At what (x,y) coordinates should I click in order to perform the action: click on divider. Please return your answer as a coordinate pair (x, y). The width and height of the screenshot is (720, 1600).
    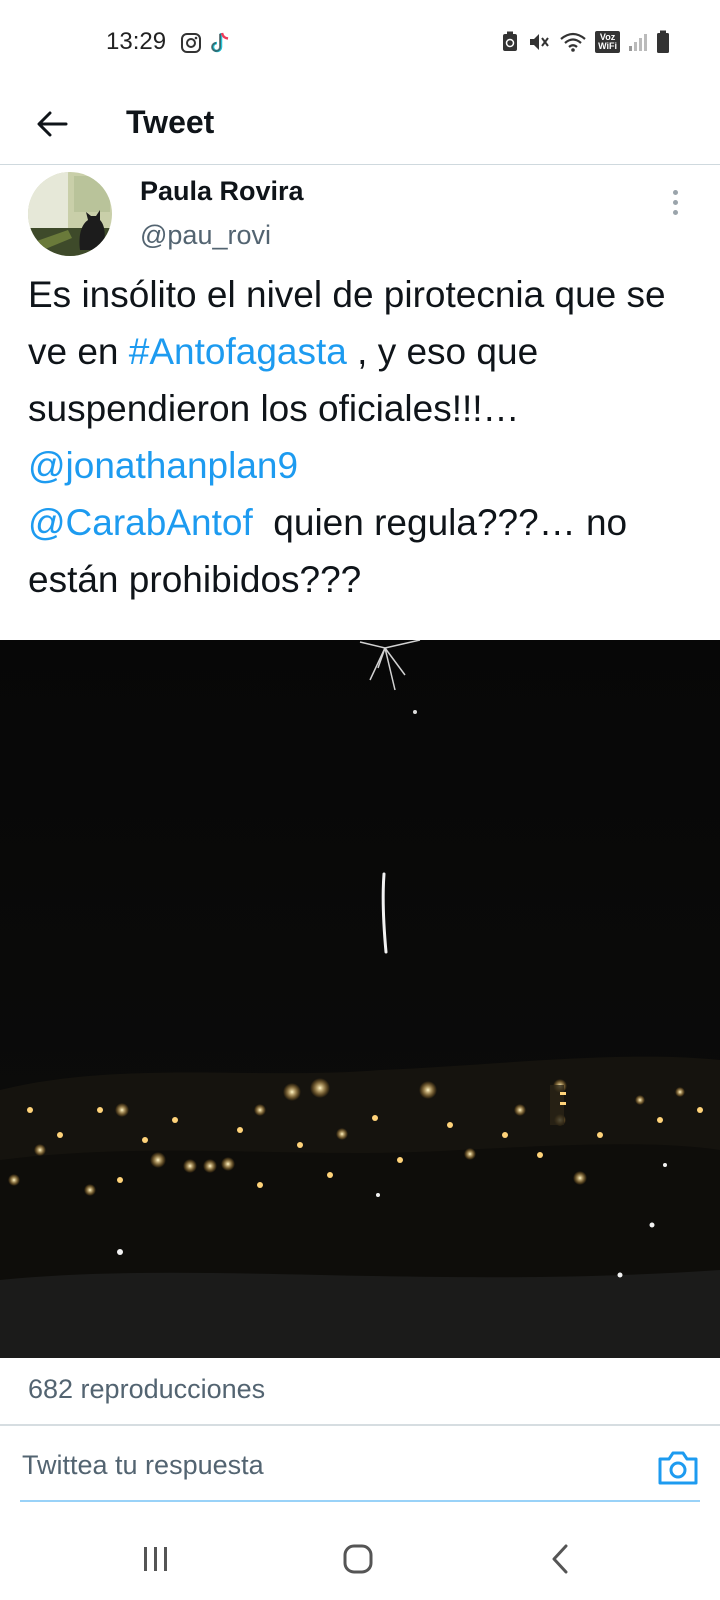
    Looking at the image, I should click on (360, 1425).